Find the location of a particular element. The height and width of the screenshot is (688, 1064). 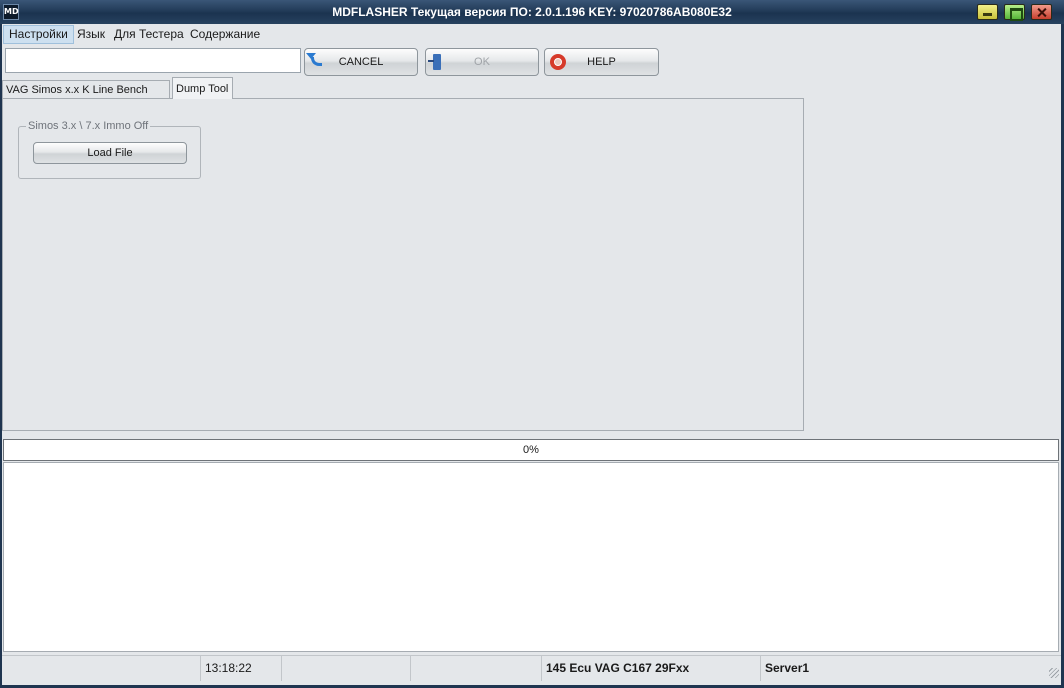

progress-text: 0% is located at coordinates (531, 450).